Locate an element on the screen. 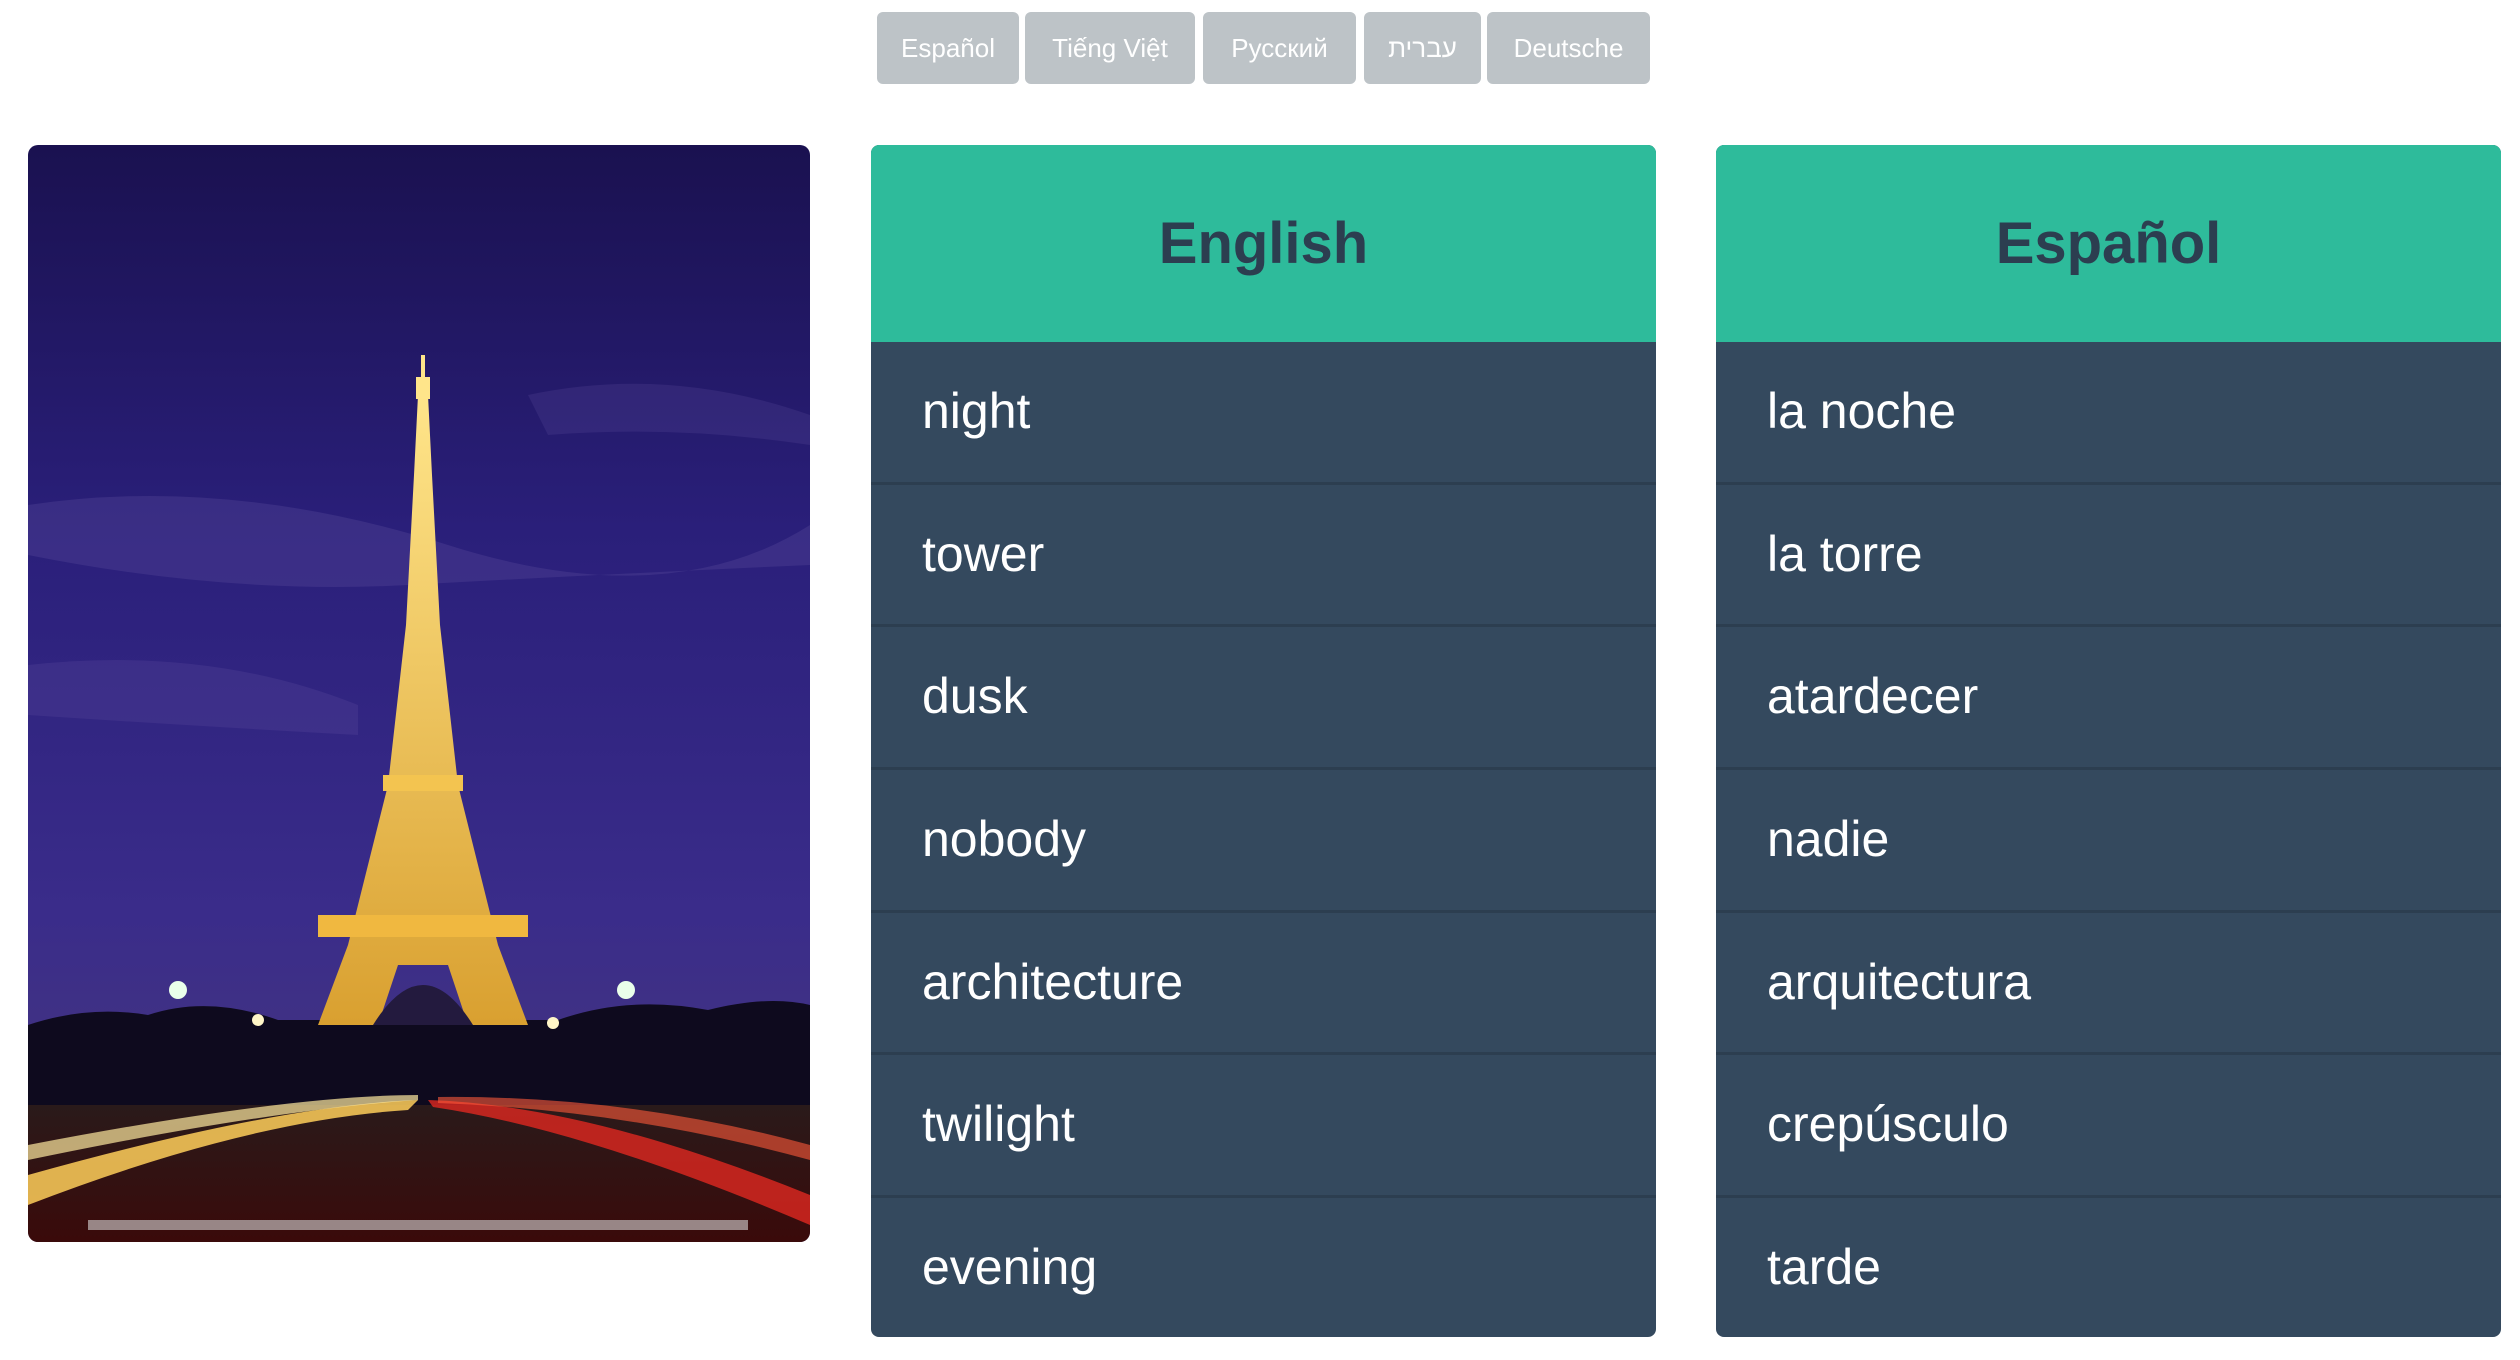  spanish-word-item: atardecer is located at coordinates (2108, 699).